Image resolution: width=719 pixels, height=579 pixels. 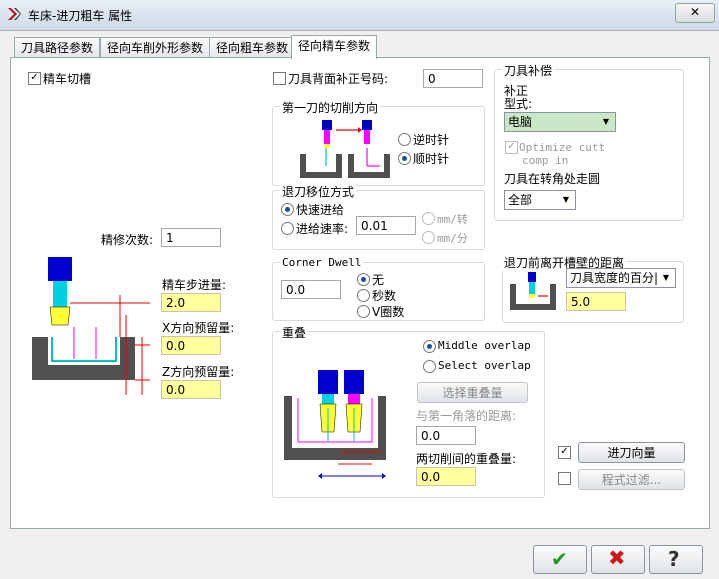 What do you see at coordinates (562, 147) in the screenshot?
I see `optimize-label-1: Optimize cutt` at bounding box center [562, 147].